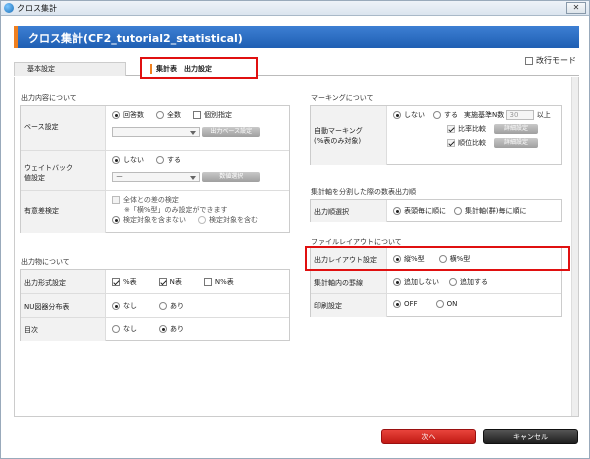 The width and height of the screenshot is (590, 459). Describe the element at coordinates (128, 115) in the screenshot. I see `base-opt-answers: 回答数` at that location.